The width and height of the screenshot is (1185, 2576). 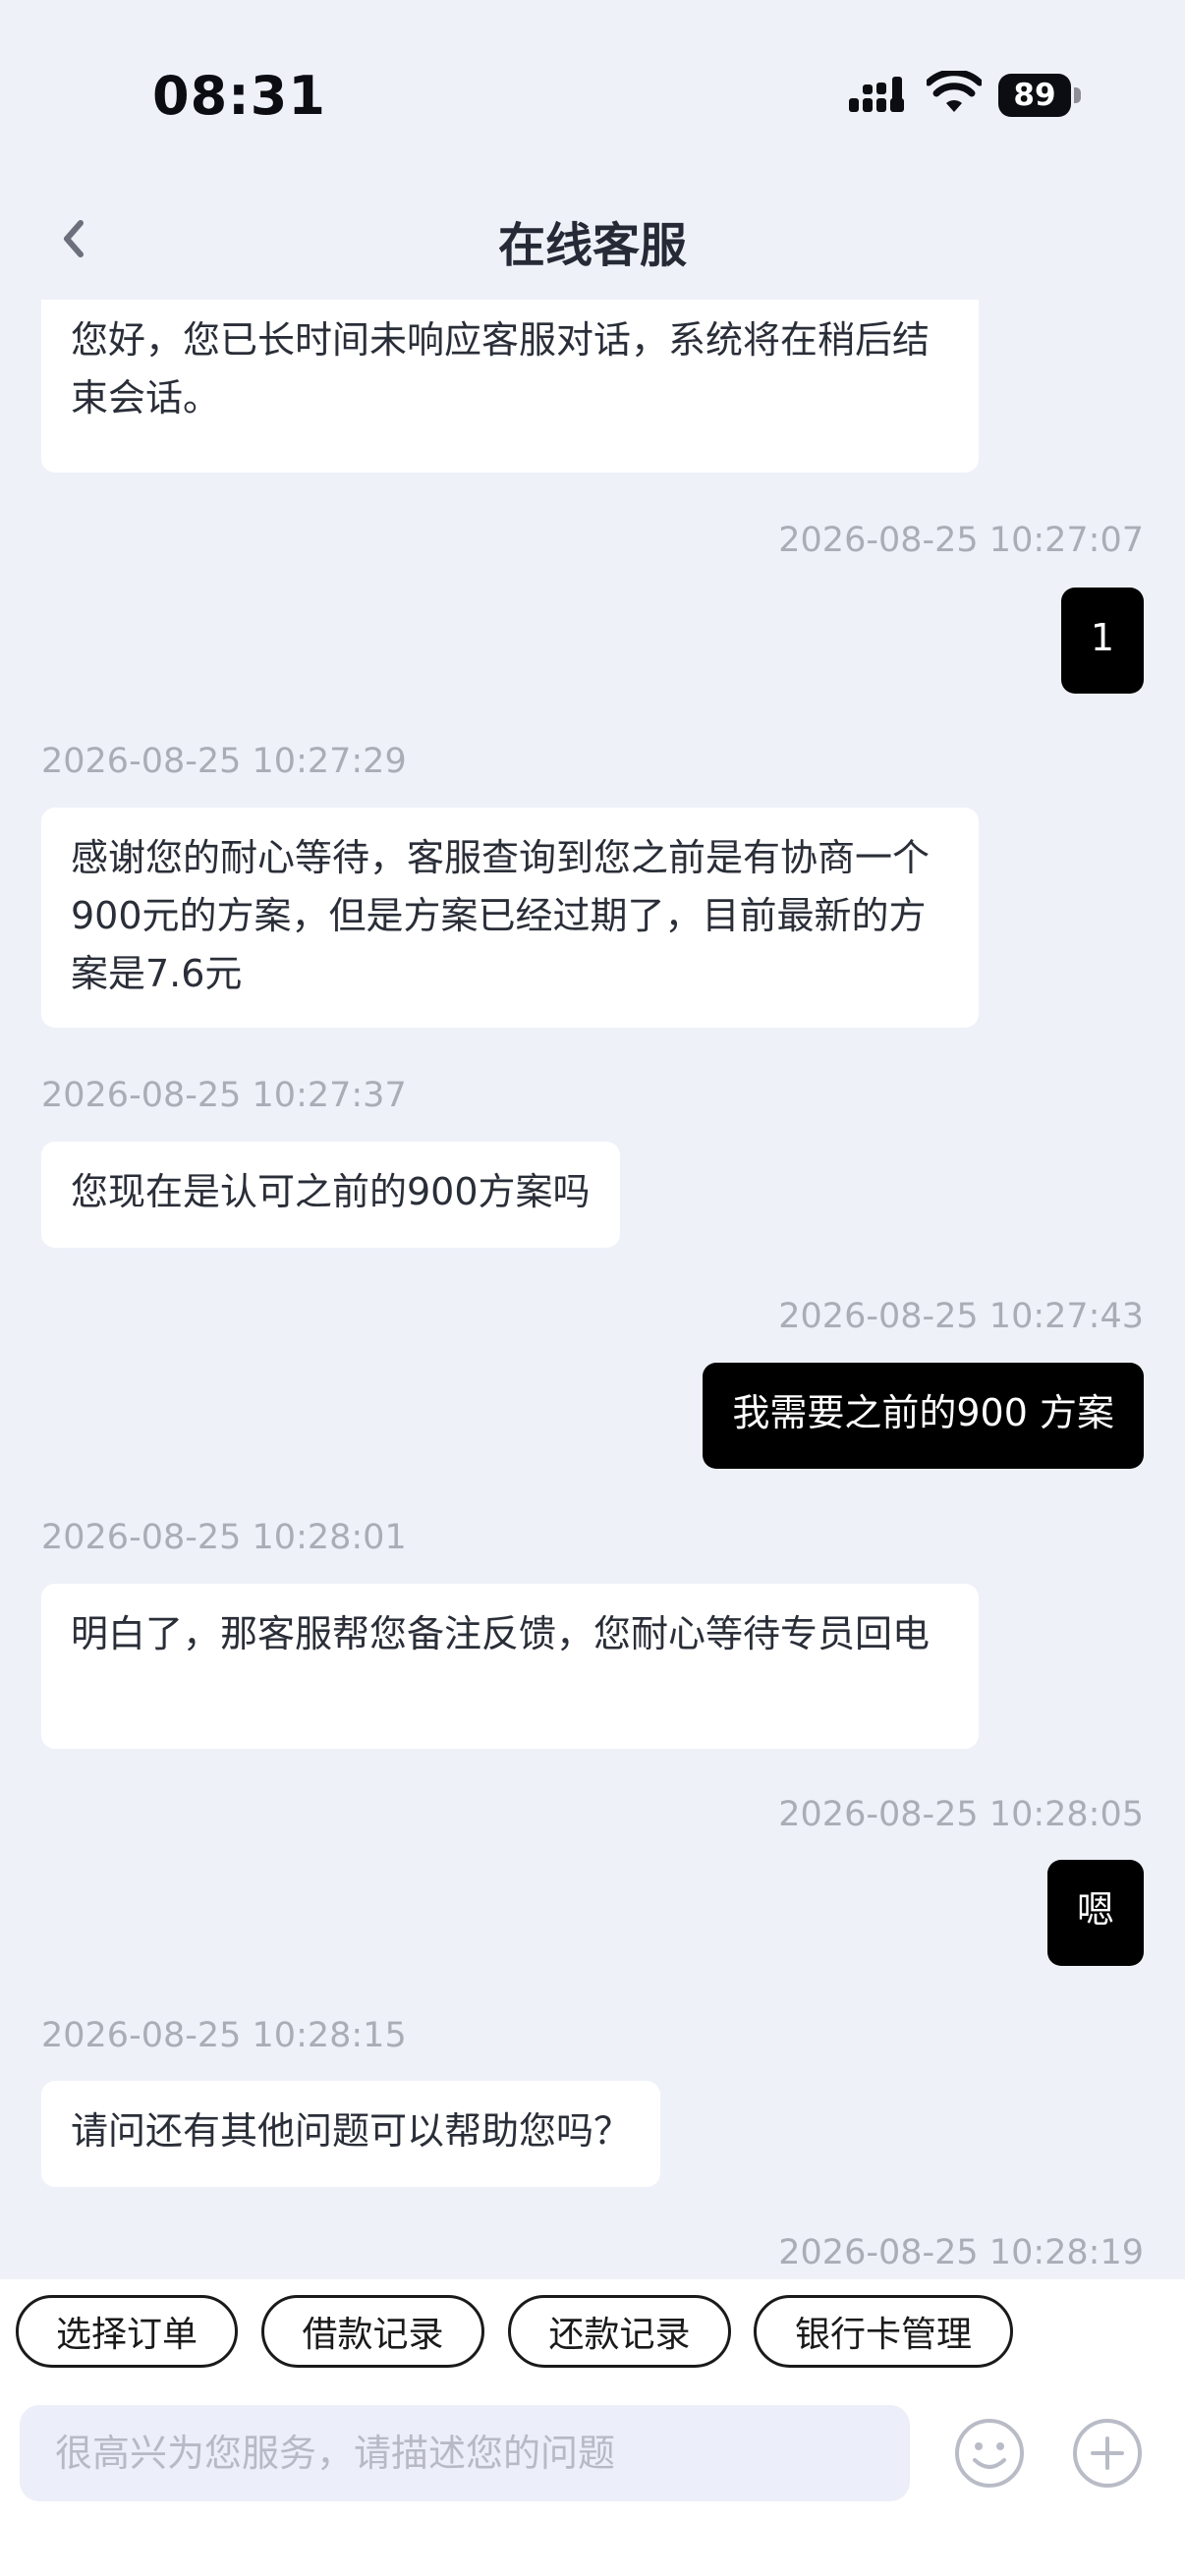 What do you see at coordinates (127, 2331) in the screenshot?
I see `quick-action-select-order: 选择订单` at bounding box center [127, 2331].